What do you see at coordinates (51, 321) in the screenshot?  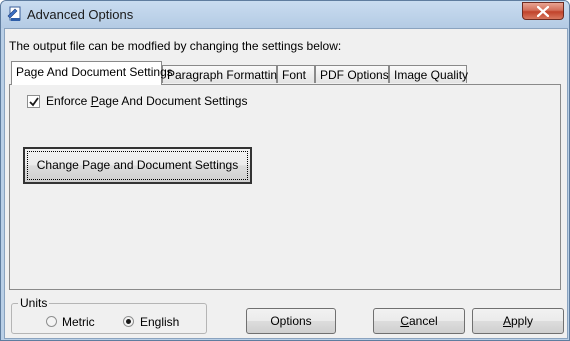 I see `metric-radio` at bounding box center [51, 321].